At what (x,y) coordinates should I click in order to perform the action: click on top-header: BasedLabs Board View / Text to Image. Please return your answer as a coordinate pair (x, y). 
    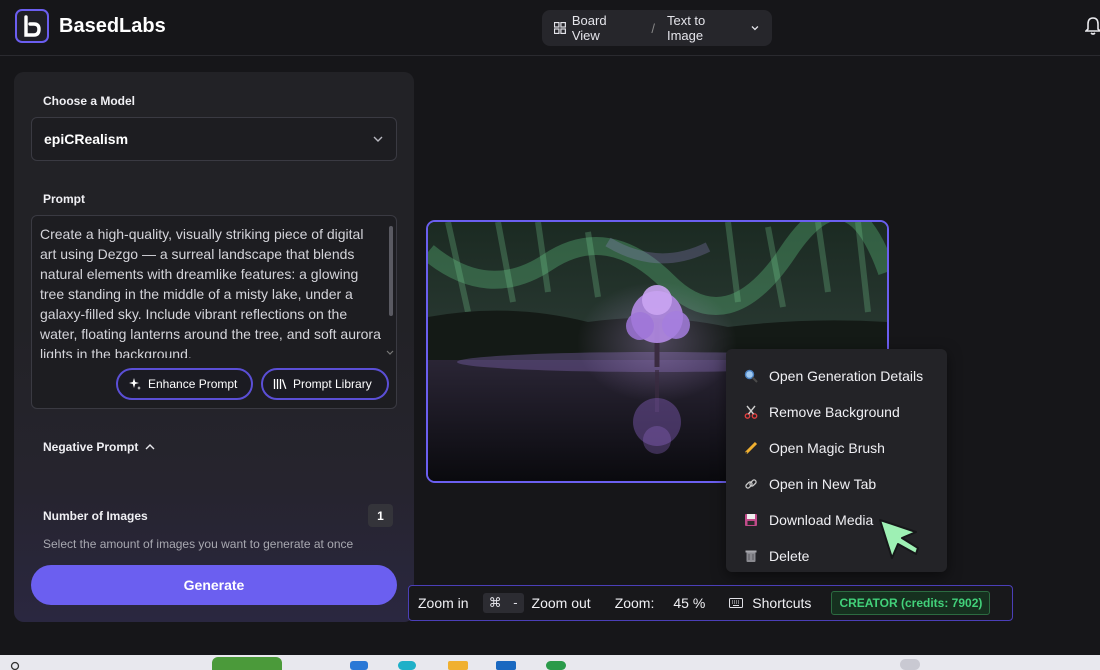
    Looking at the image, I should click on (550, 28).